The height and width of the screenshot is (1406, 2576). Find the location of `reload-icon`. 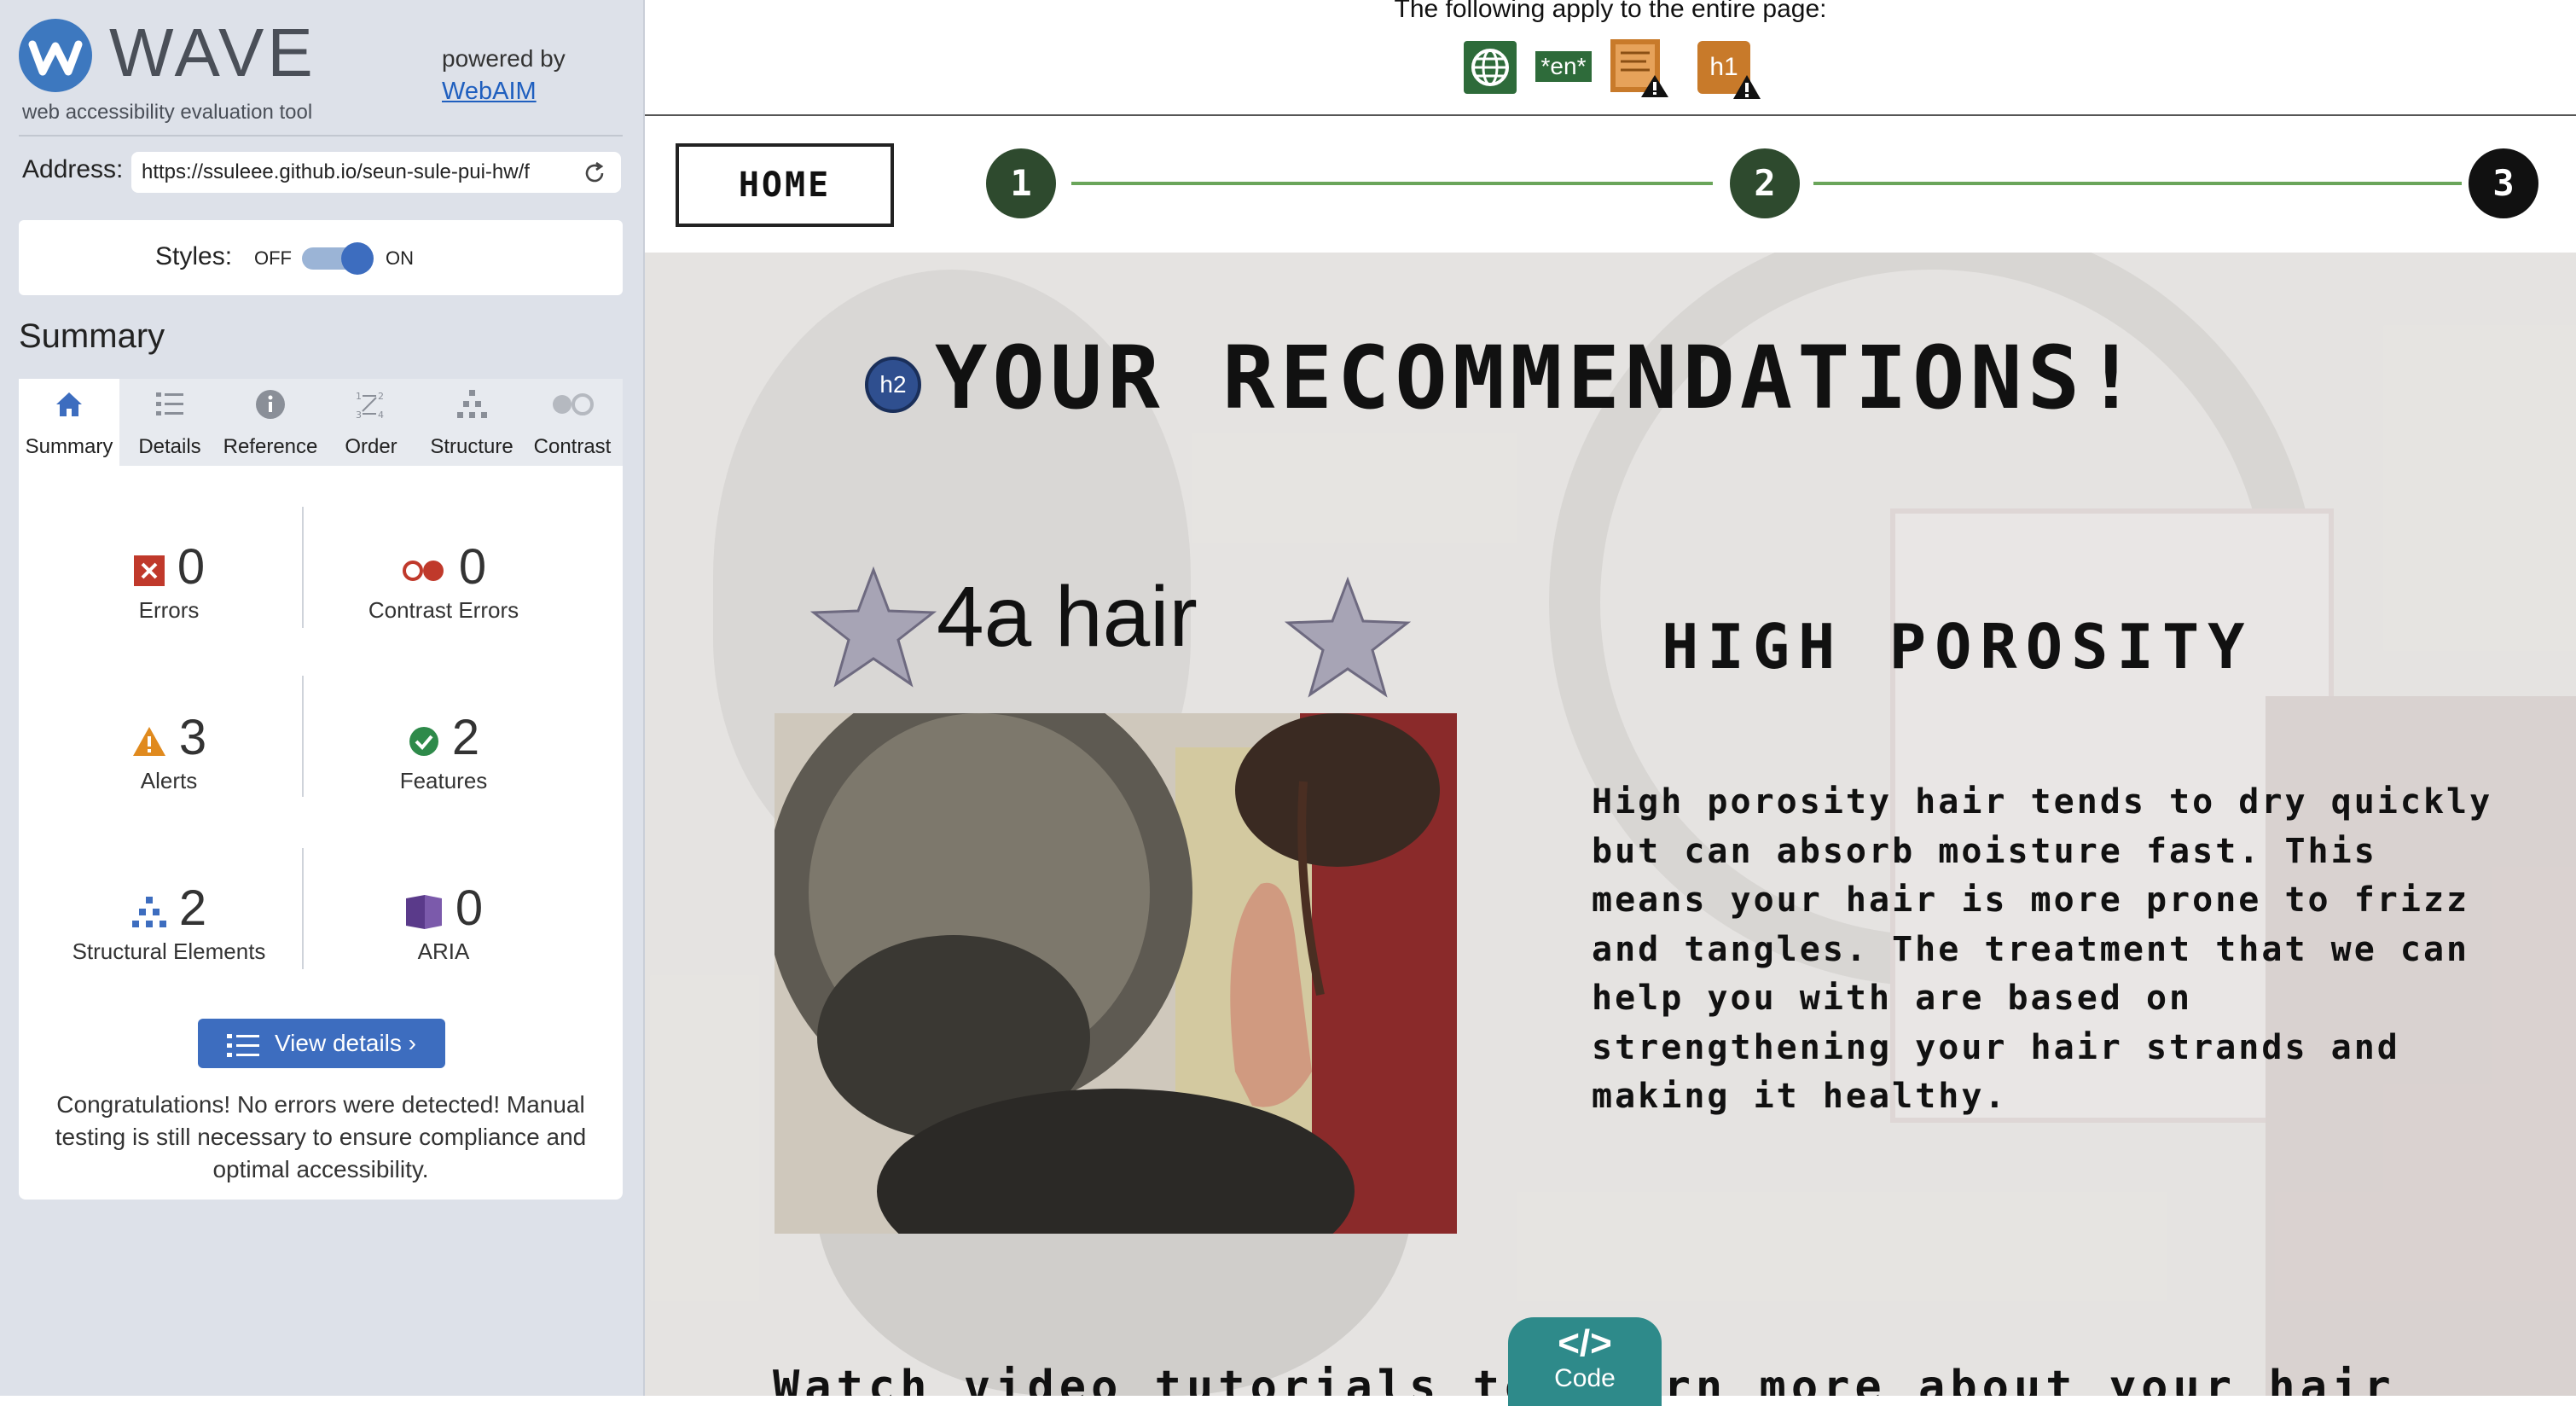

reload-icon is located at coordinates (594, 173).